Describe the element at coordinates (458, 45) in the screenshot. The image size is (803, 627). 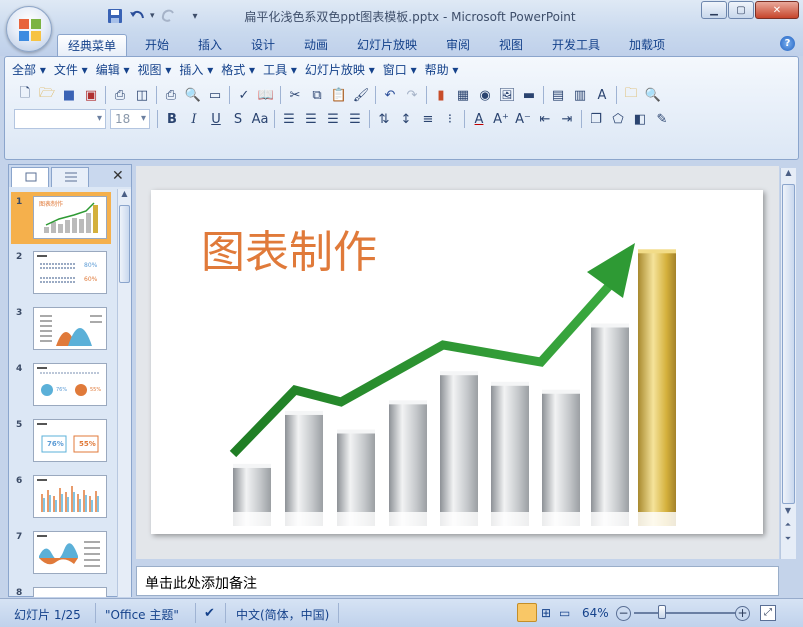
I see `tab-review: 审阅` at that location.